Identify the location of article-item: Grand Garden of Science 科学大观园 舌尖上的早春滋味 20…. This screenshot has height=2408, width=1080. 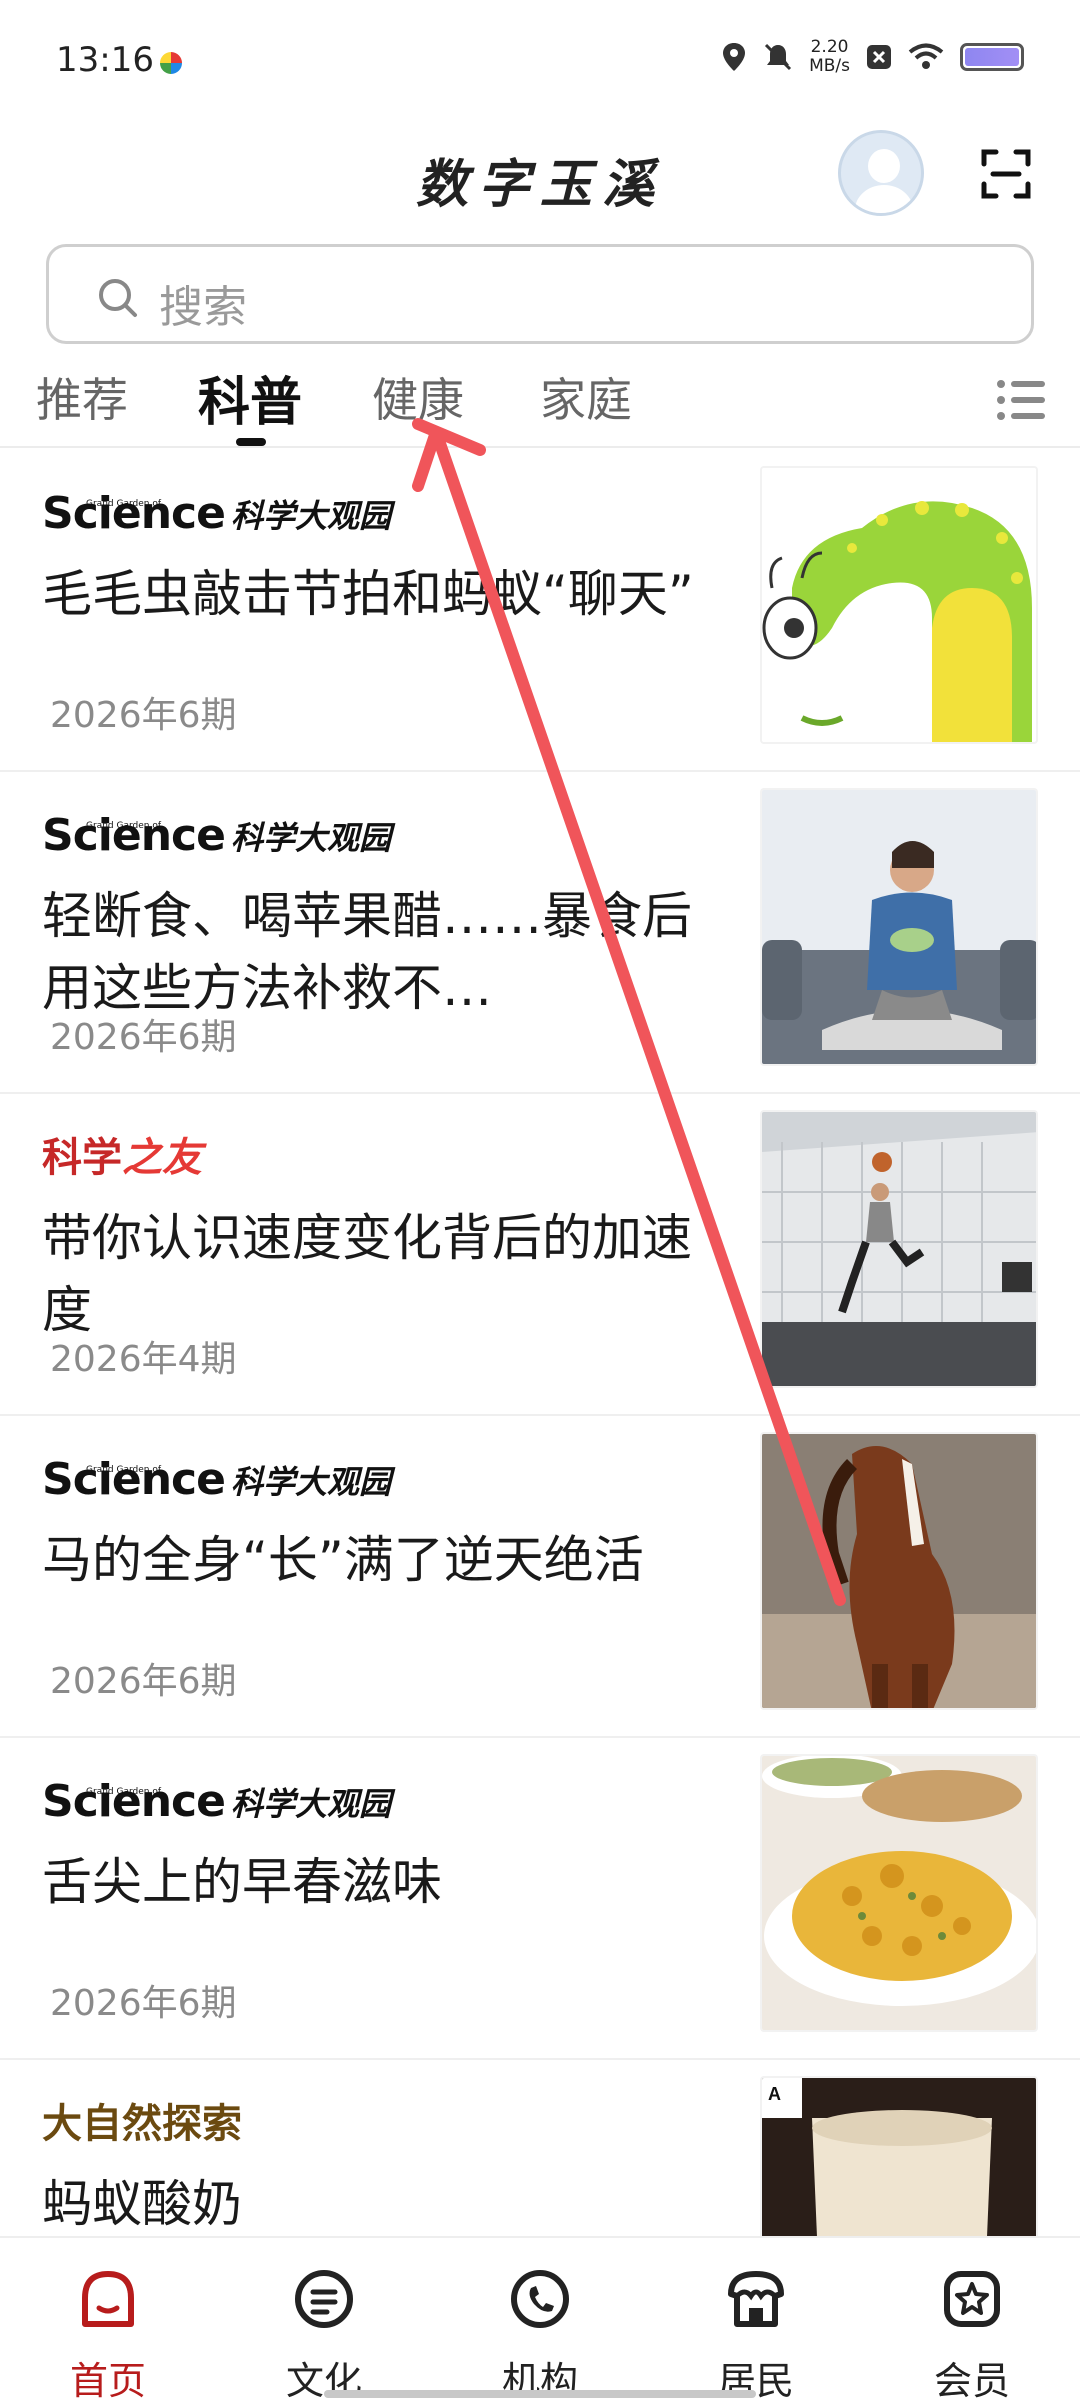
(540, 1899).